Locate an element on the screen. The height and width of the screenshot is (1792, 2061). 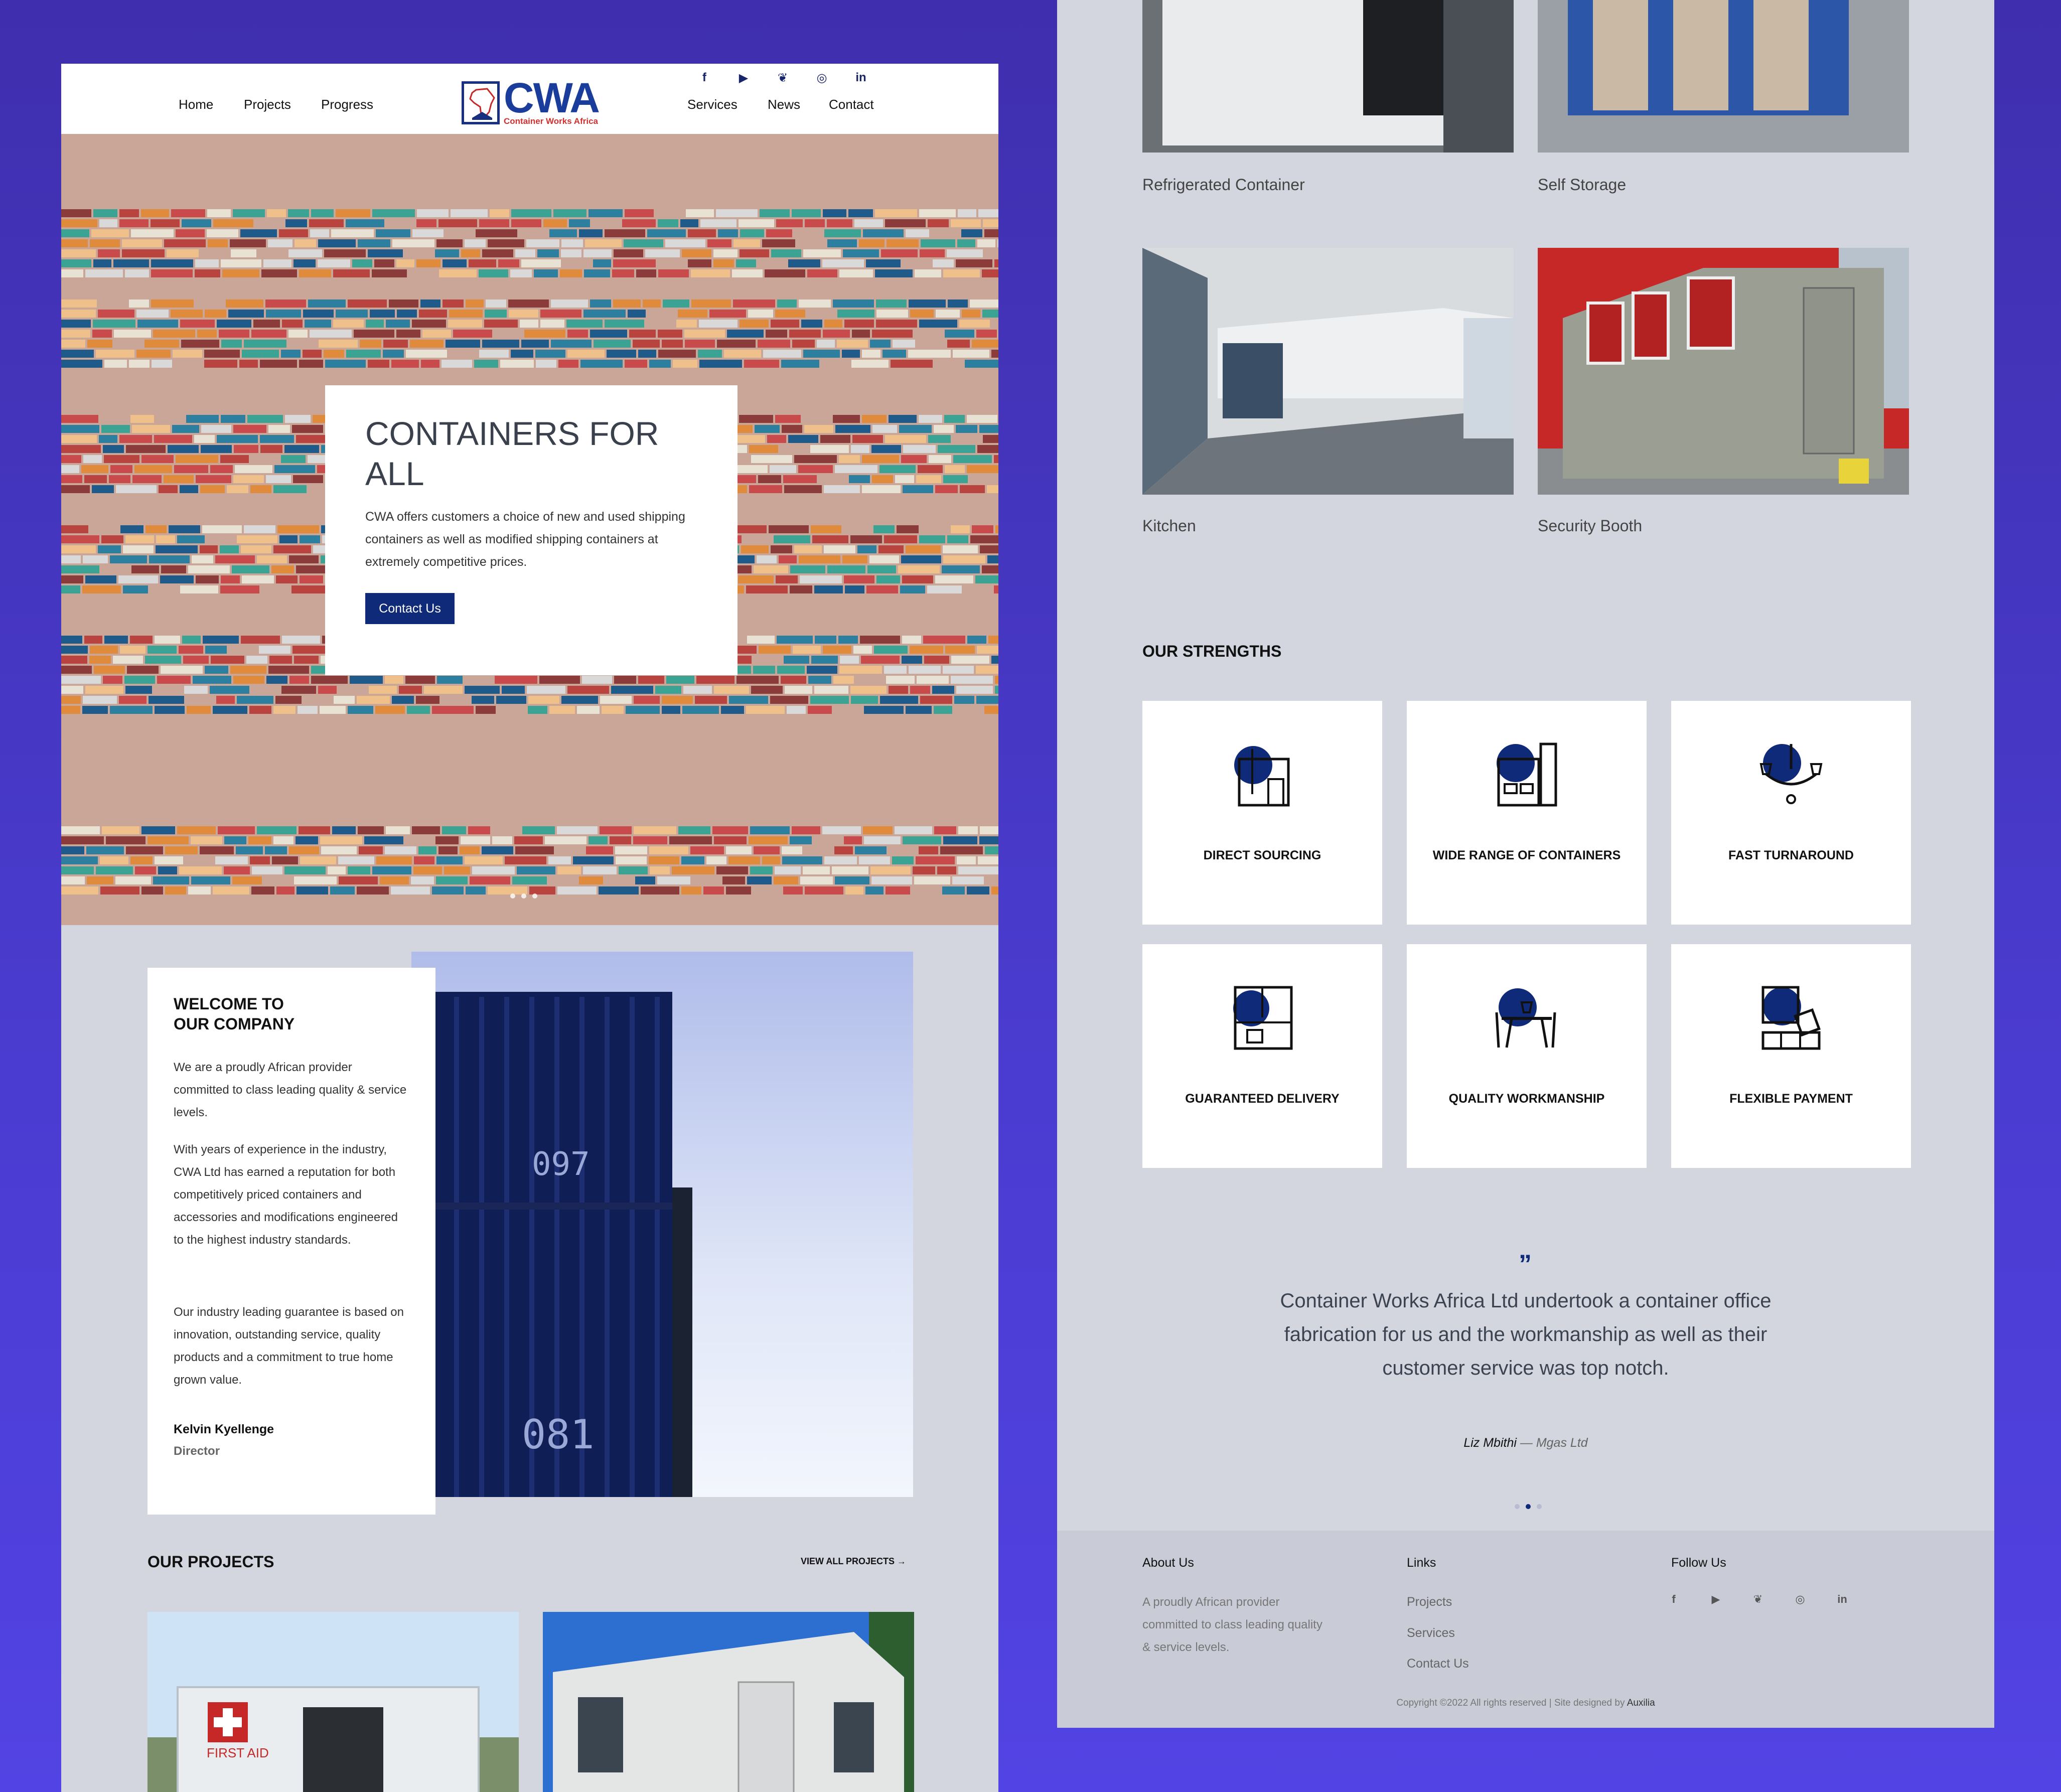
nav-progress-link: Progress is located at coordinates (347, 105).